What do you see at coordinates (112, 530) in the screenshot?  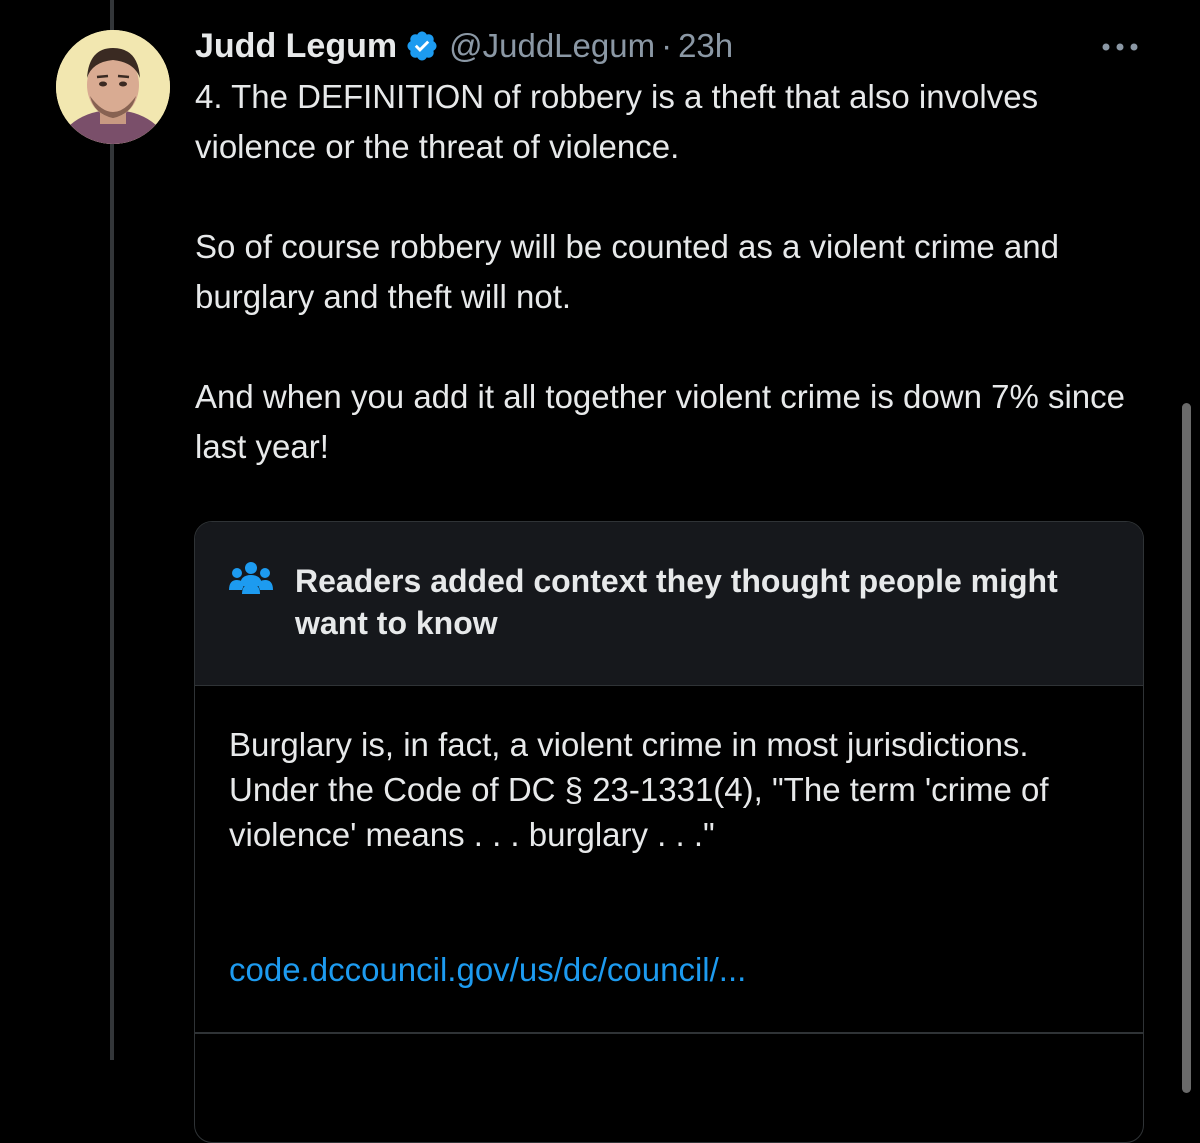 I see `thread-connector-line` at bounding box center [112, 530].